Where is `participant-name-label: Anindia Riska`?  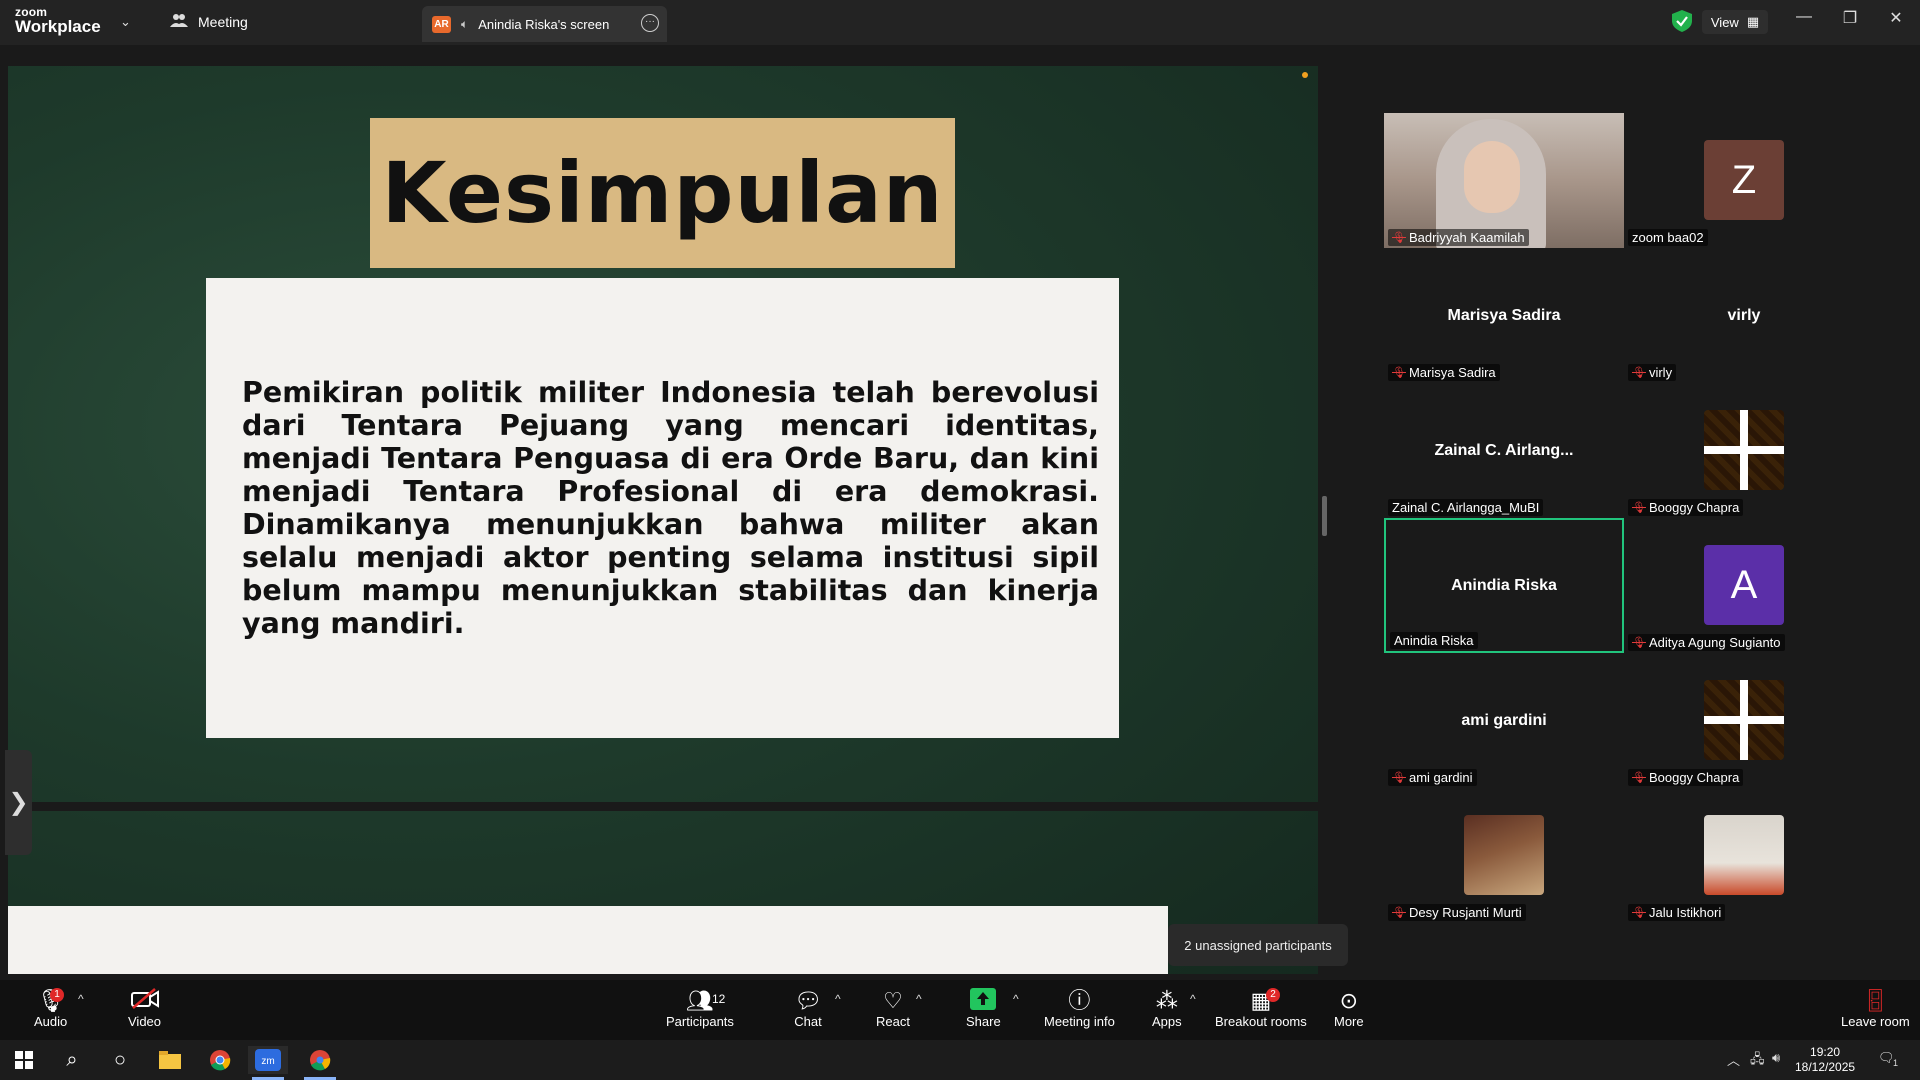
participant-name-label: Anindia Riska is located at coordinates (1434, 640).